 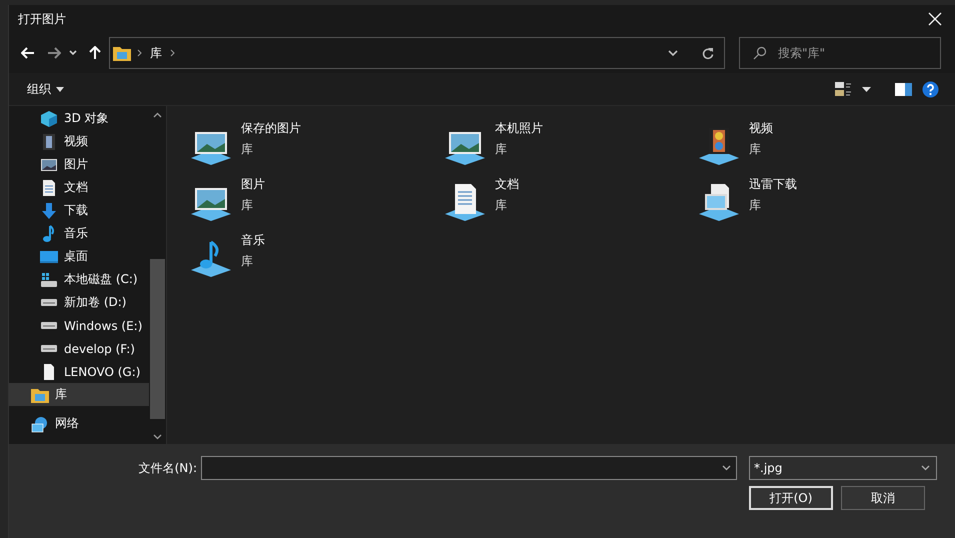 I want to click on scroll-up-icon, so click(x=157, y=115).